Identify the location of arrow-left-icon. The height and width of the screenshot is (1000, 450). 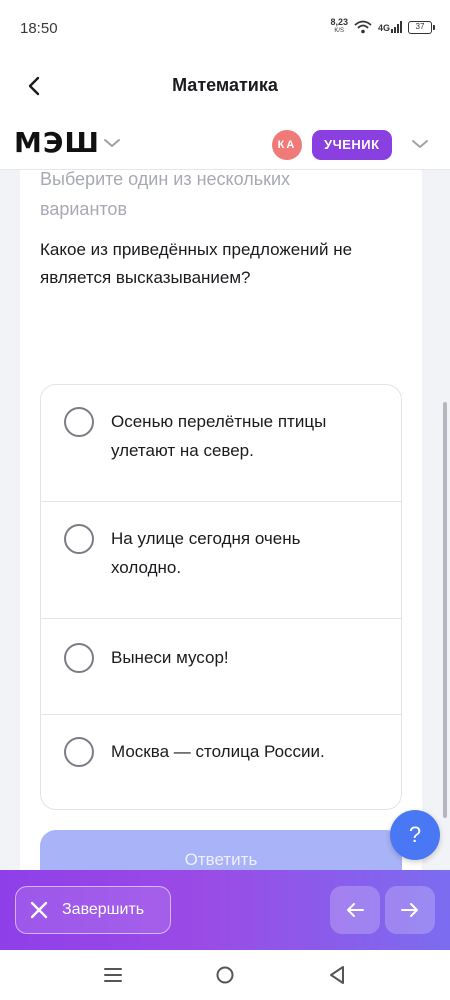
(355, 910).